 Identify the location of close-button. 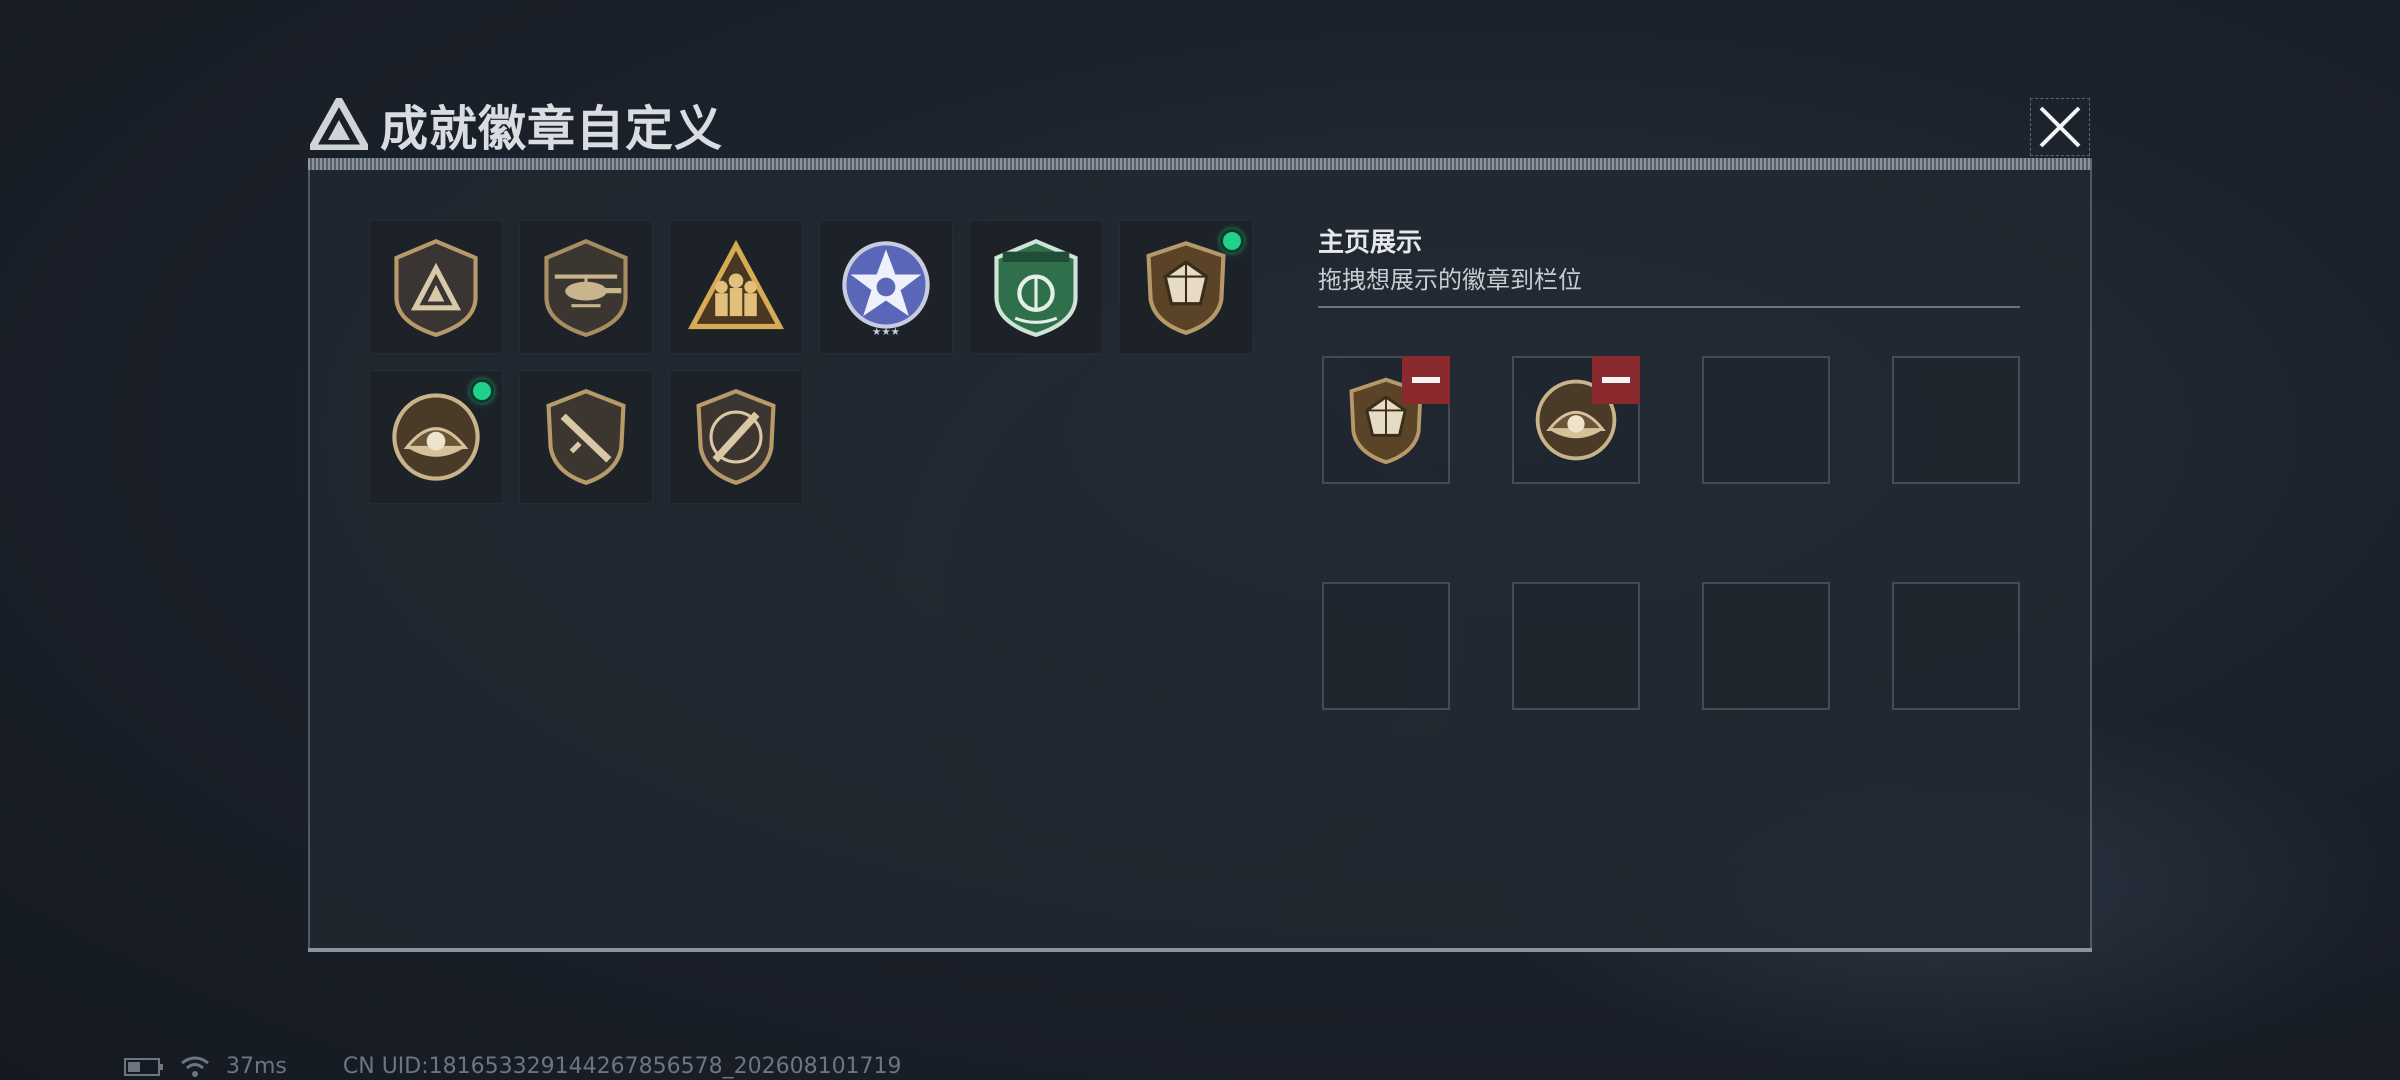
(2060, 127).